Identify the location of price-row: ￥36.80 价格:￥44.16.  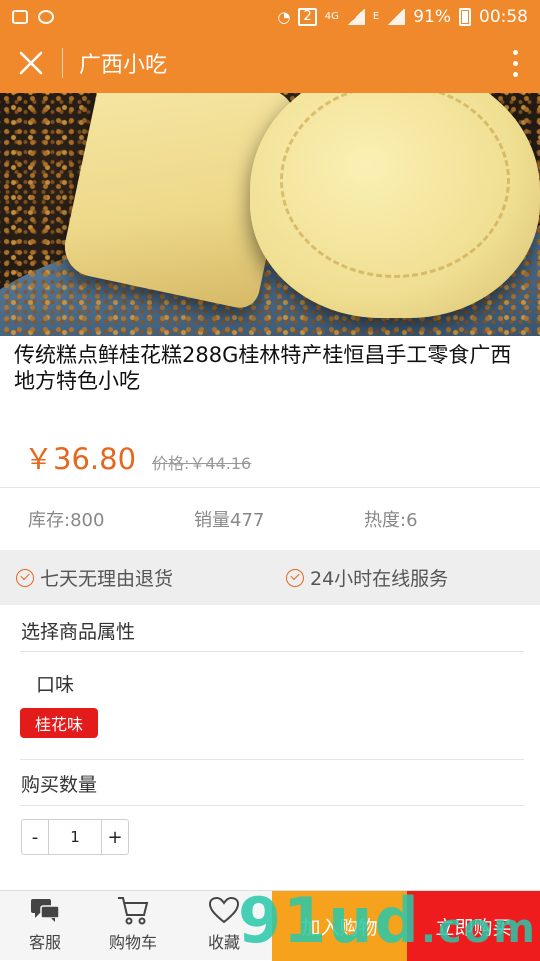
(137, 457).